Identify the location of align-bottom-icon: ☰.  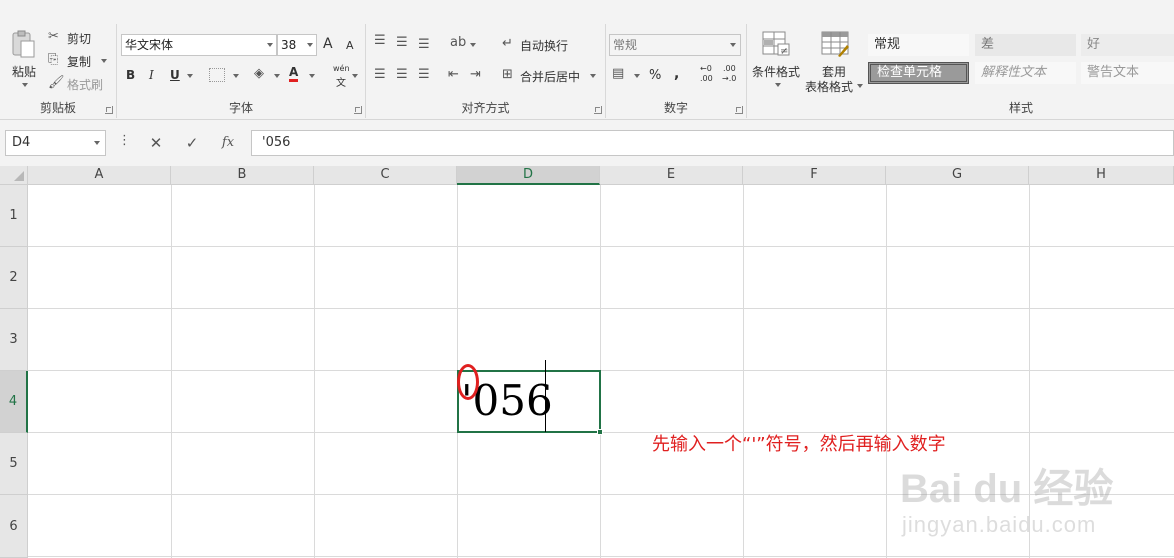
(424, 45).